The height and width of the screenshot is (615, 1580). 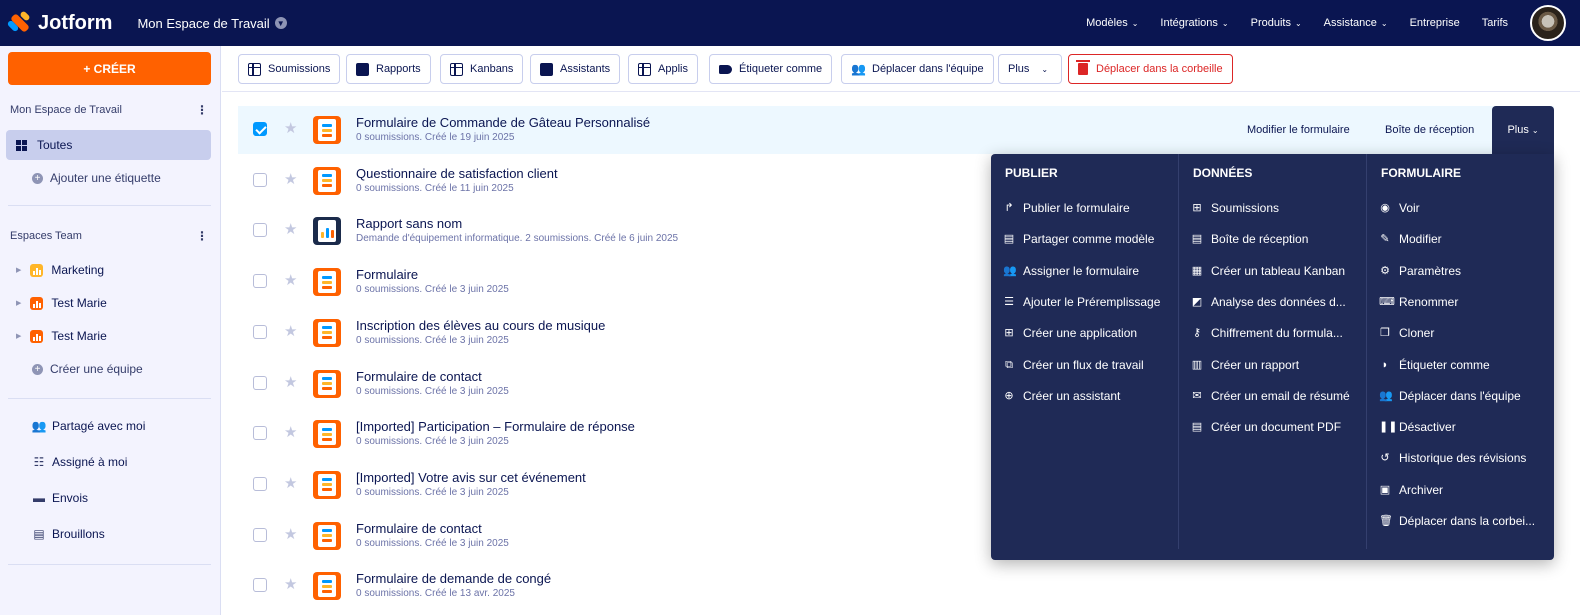 What do you see at coordinates (1495, 23) in the screenshot?
I see `nav-item-tarifs: Tarifs` at bounding box center [1495, 23].